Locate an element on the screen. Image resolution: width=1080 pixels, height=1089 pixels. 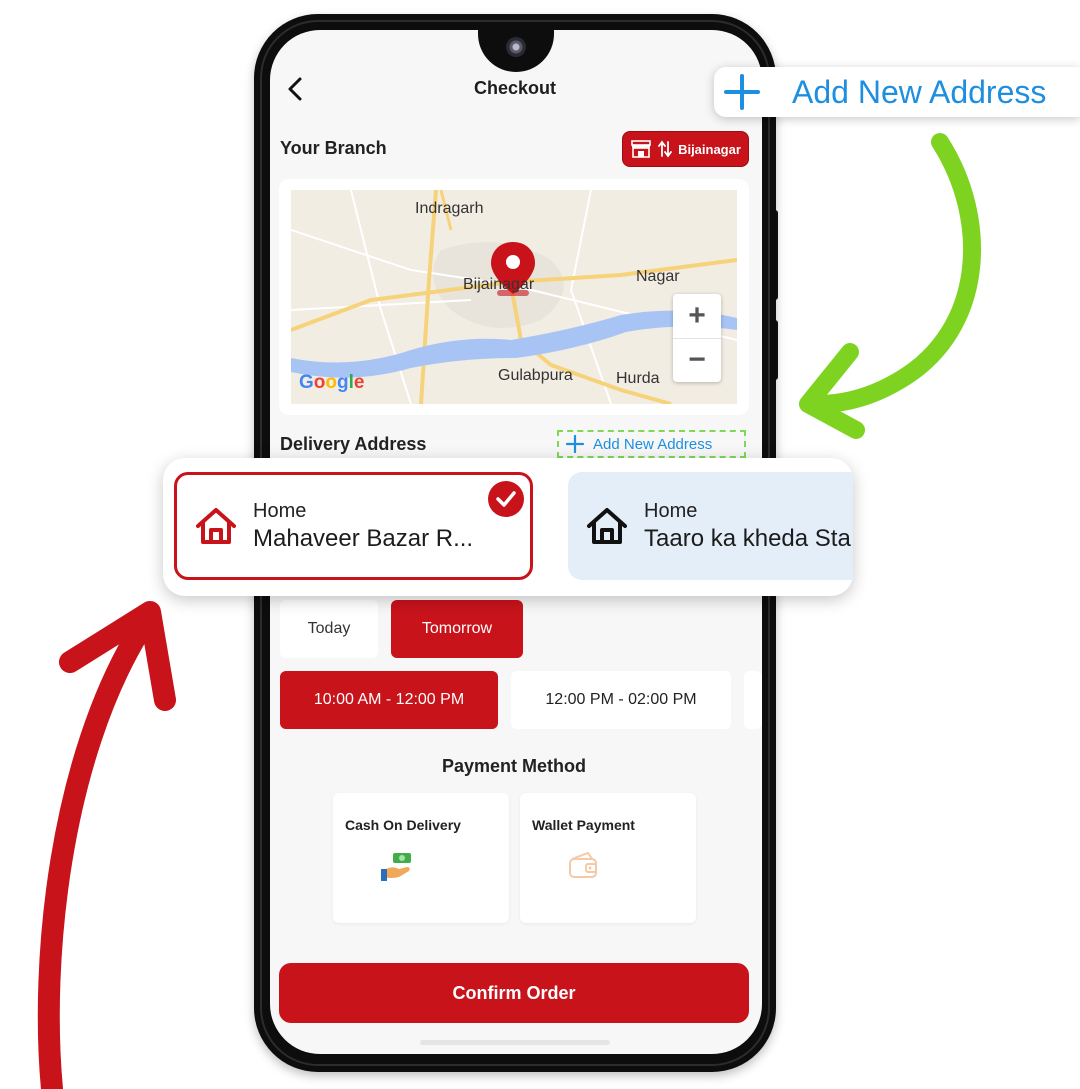
map-label-gulabpura: Gulabpura is located at coordinates (535, 375).